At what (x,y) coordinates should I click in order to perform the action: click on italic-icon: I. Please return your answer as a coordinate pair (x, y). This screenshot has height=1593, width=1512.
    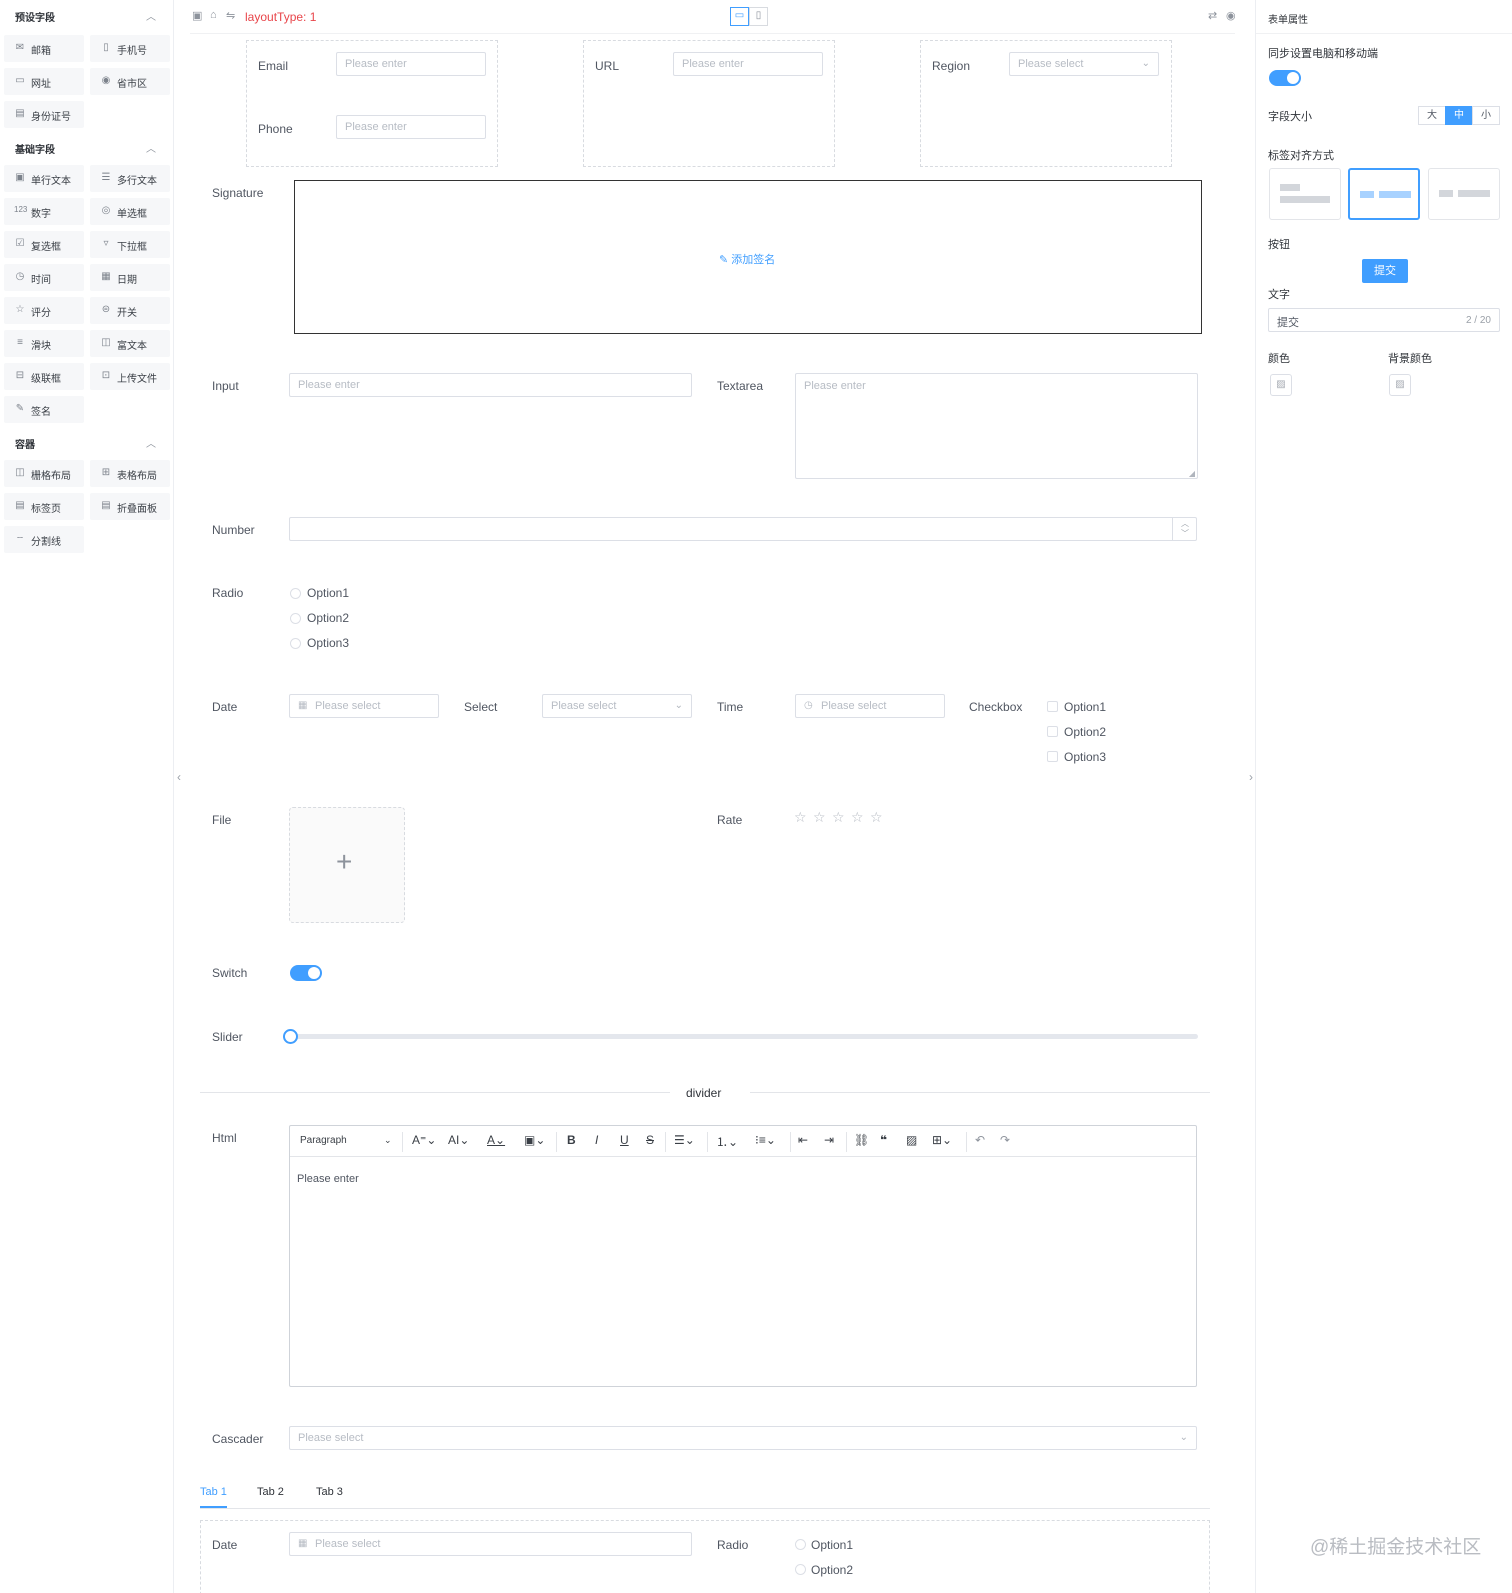
    Looking at the image, I should click on (596, 1140).